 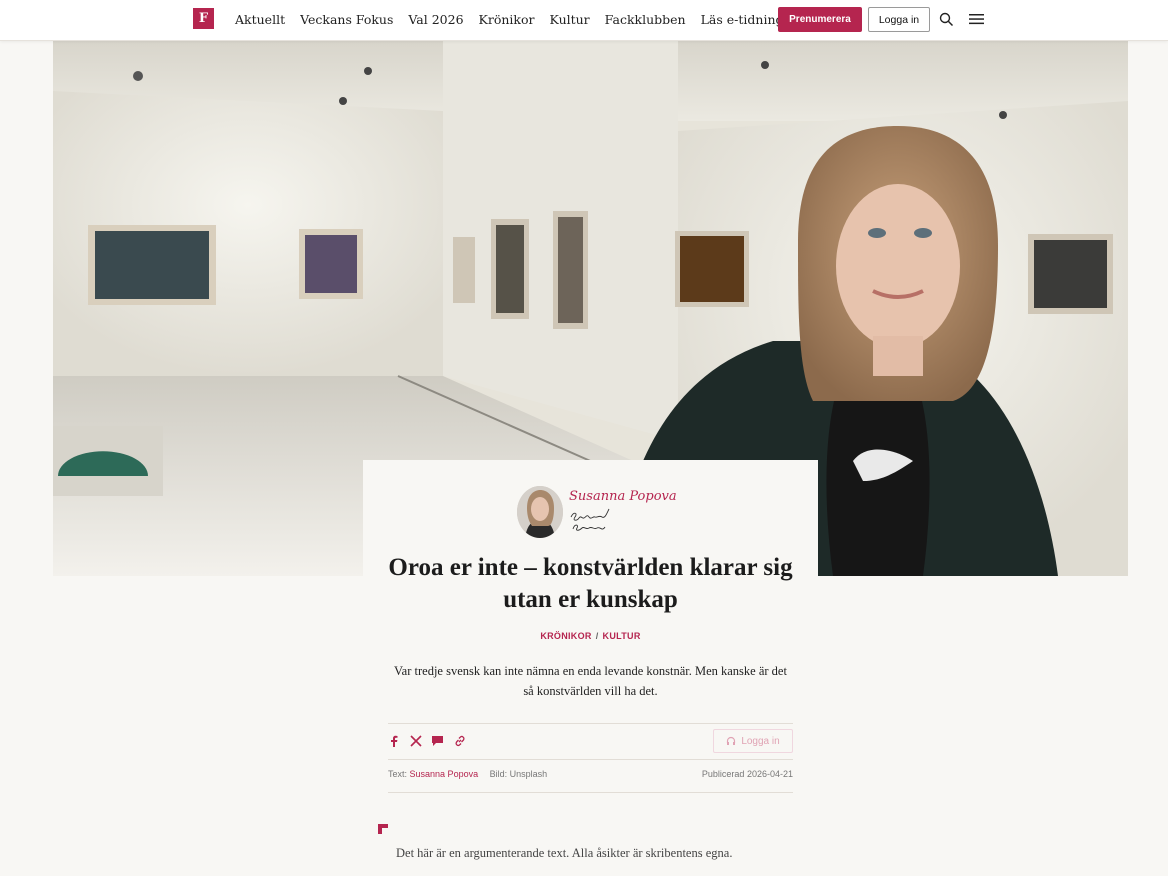 I want to click on nav-item-veckans-fokus: Veckans Fokus, so click(x=346, y=19).